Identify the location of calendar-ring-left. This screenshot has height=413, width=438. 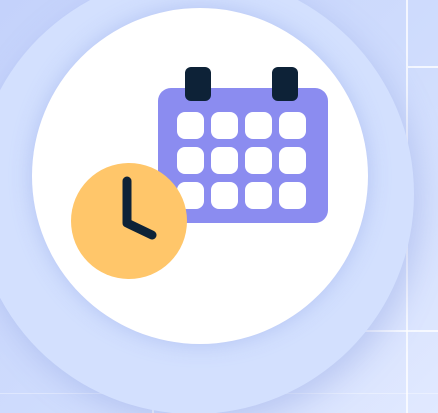
(198, 84).